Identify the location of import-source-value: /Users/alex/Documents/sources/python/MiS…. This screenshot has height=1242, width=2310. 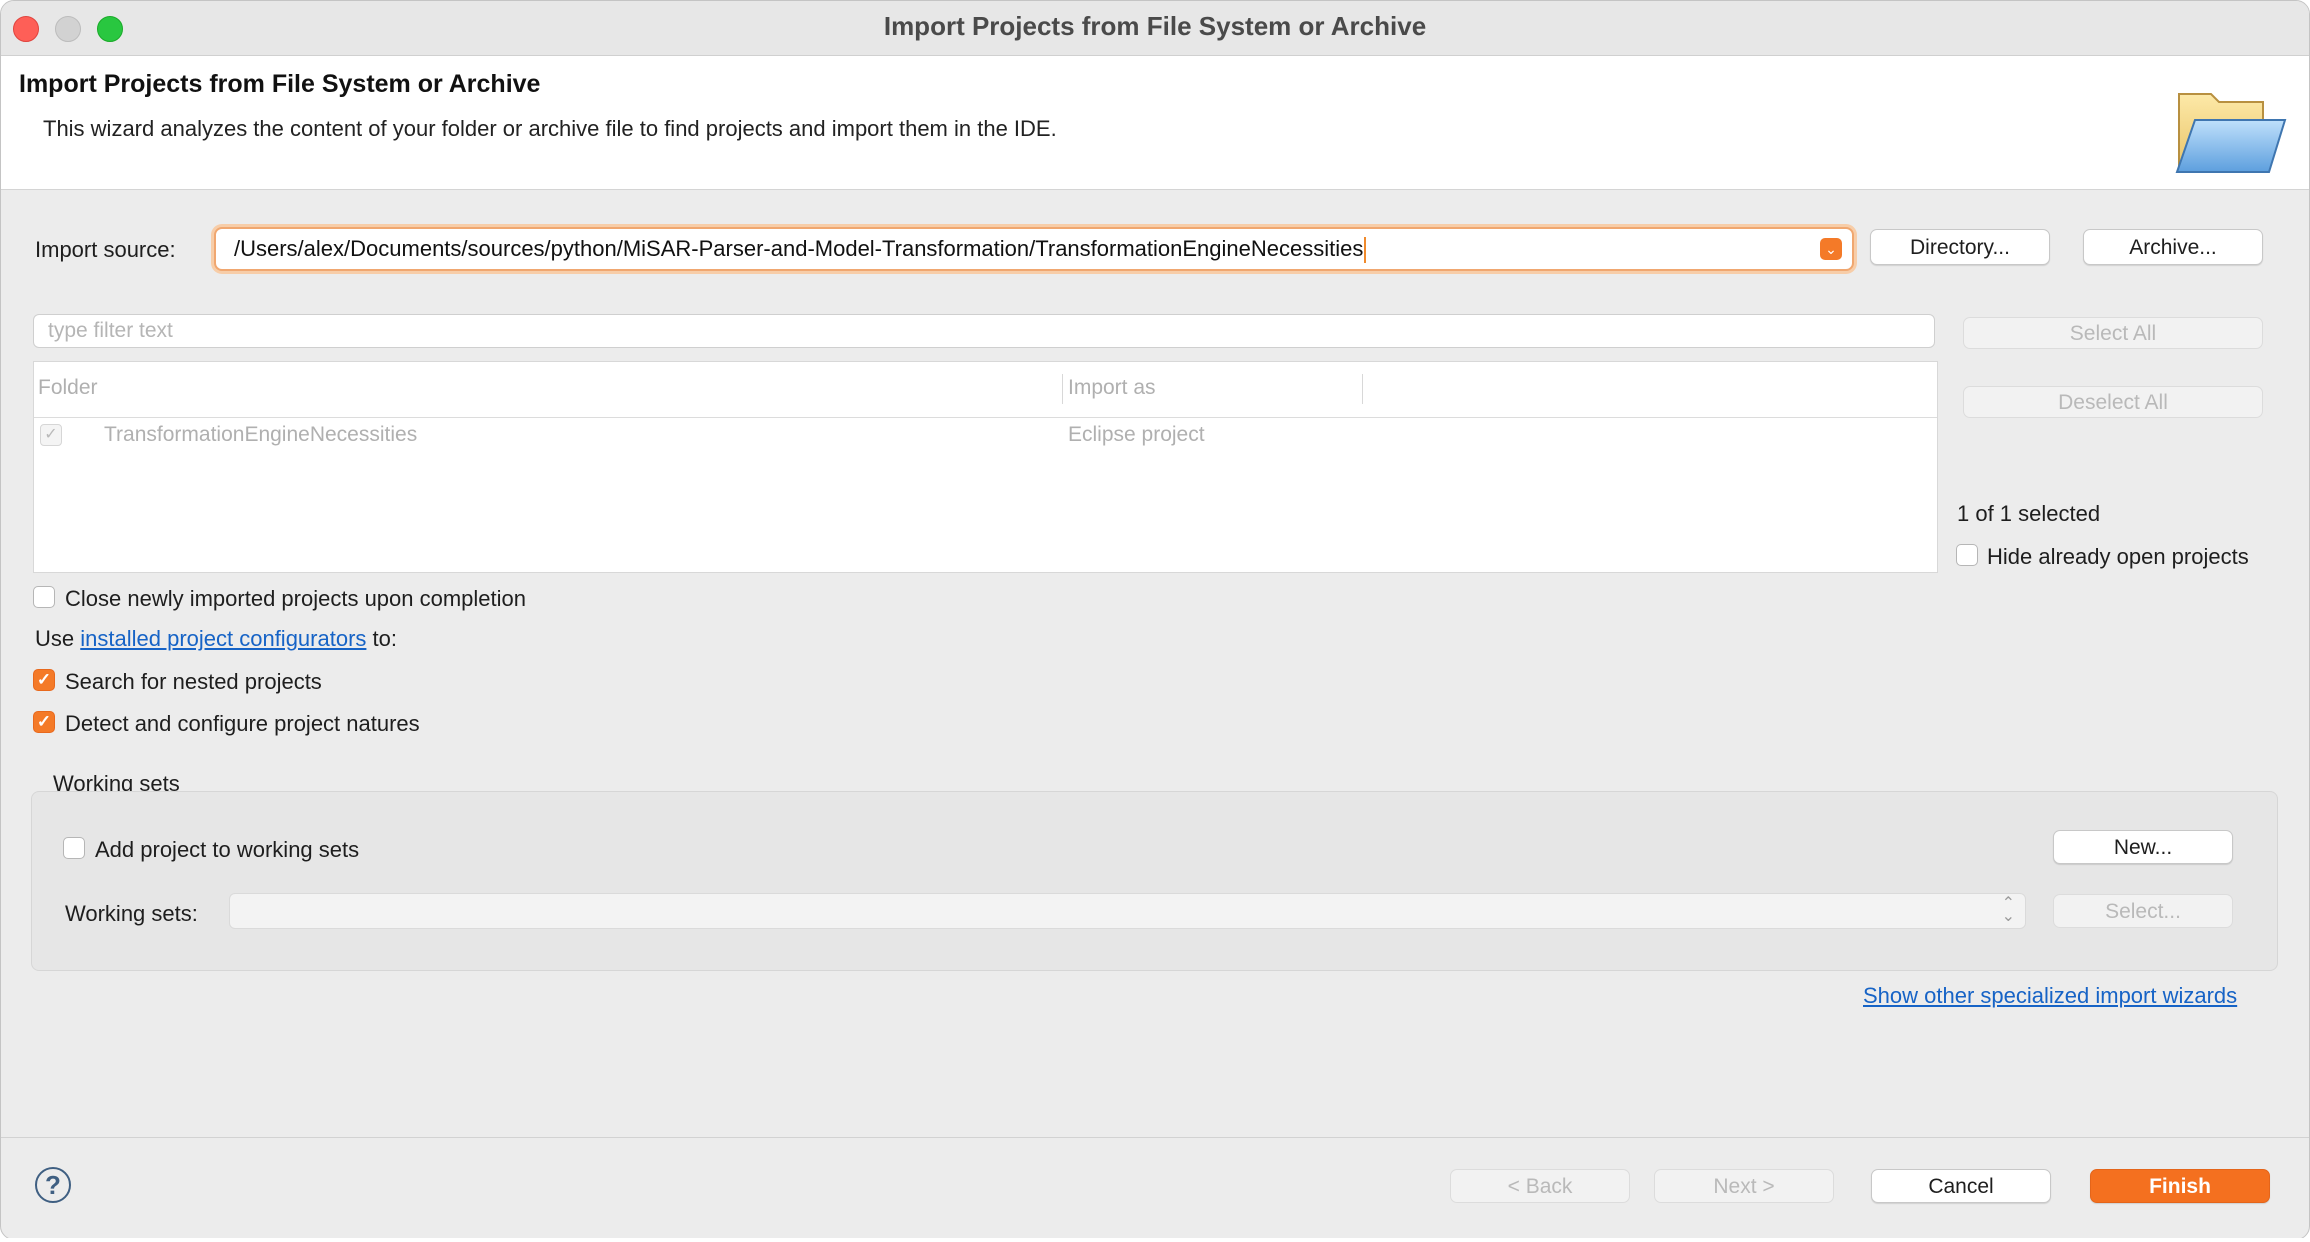
(800, 250).